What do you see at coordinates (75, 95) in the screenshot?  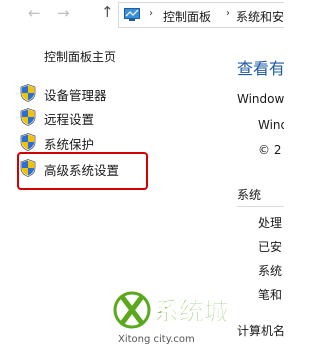 I see `sidebar-item-label: 设备管理器` at bounding box center [75, 95].